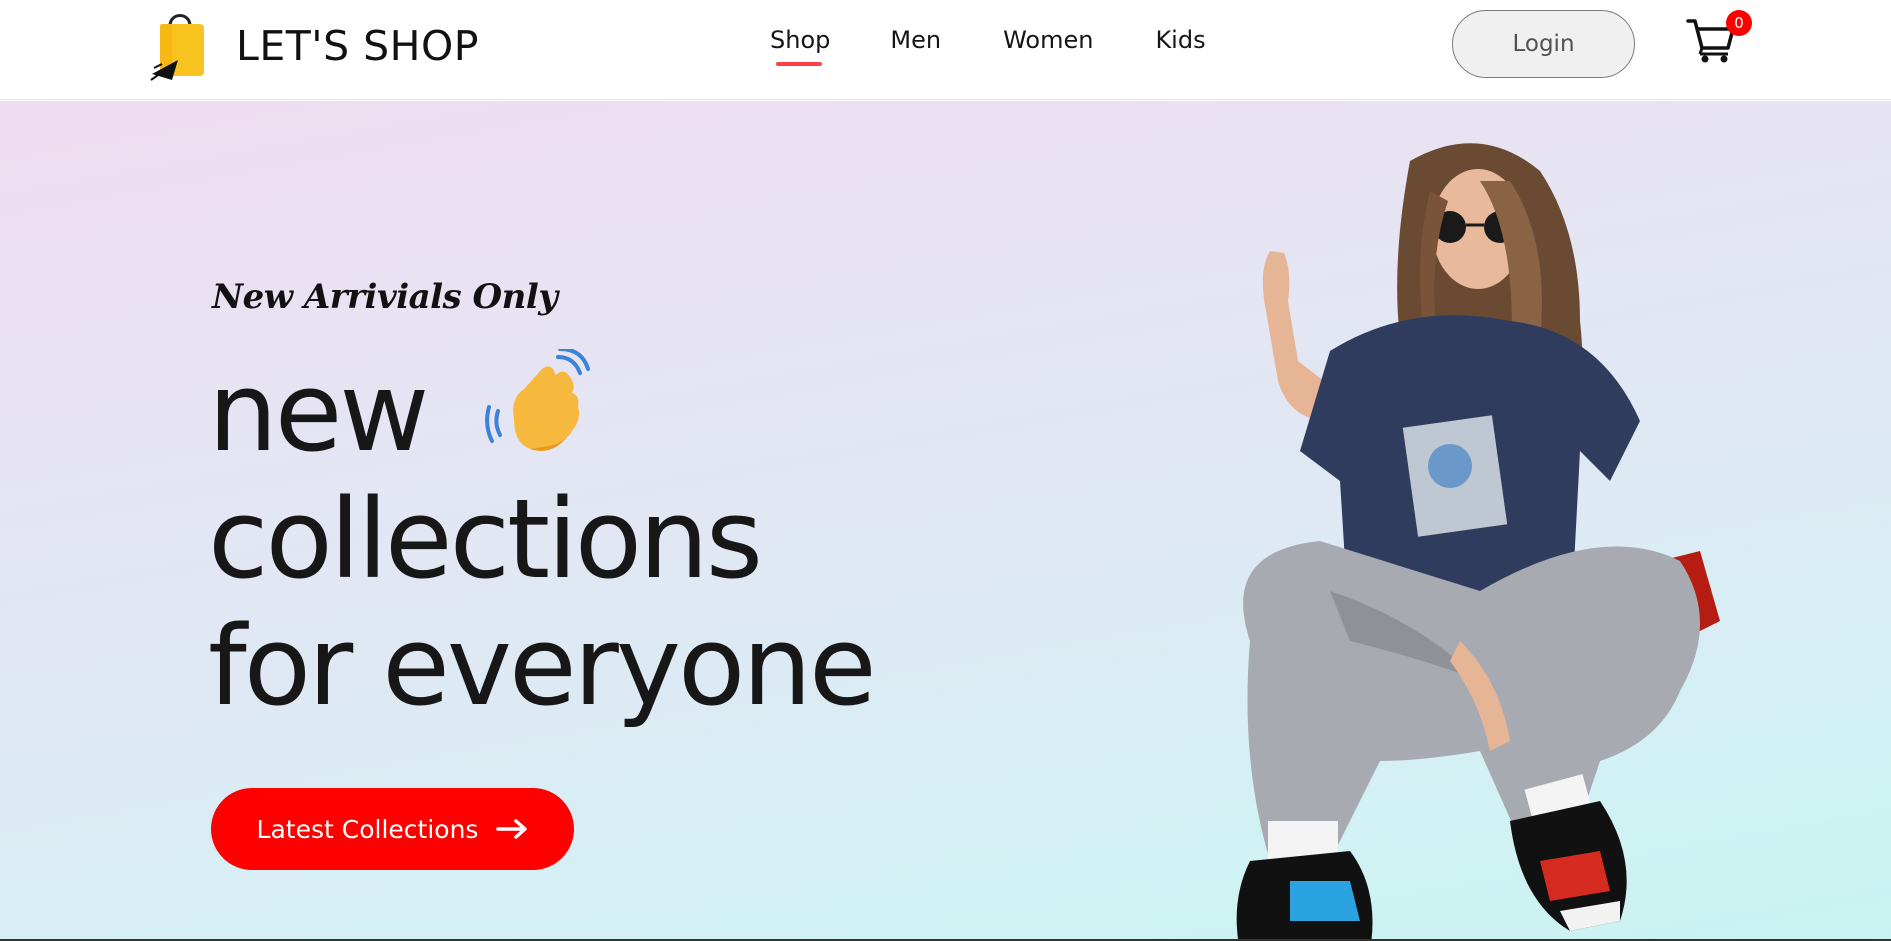  I want to click on brand-logo: LET'S SHOP, so click(313, 46).